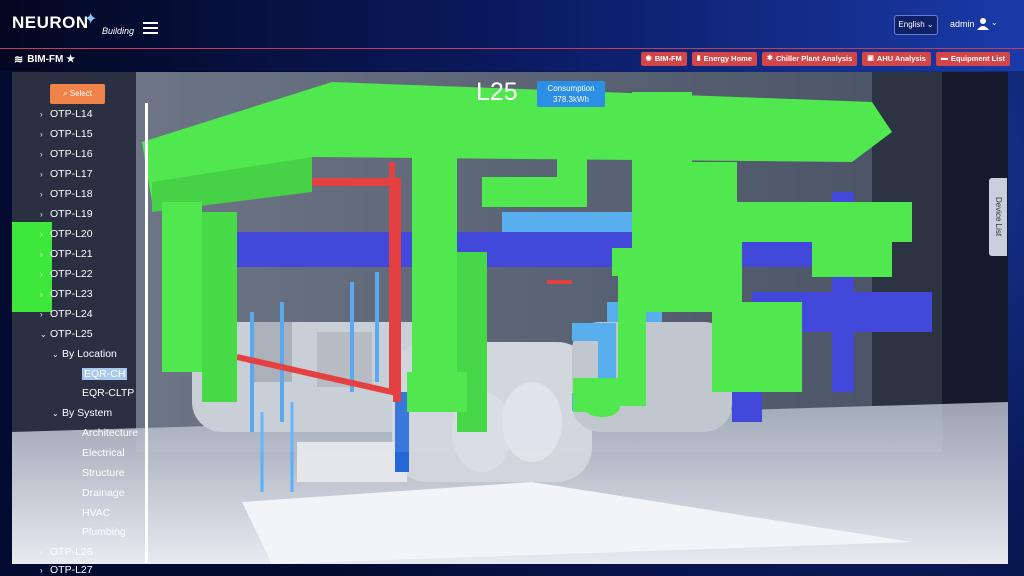  What do you see at coordinates (104, 532) in the screenshot?
I see `tree-item-label: Plumbing` at bounding box center [104, 532].